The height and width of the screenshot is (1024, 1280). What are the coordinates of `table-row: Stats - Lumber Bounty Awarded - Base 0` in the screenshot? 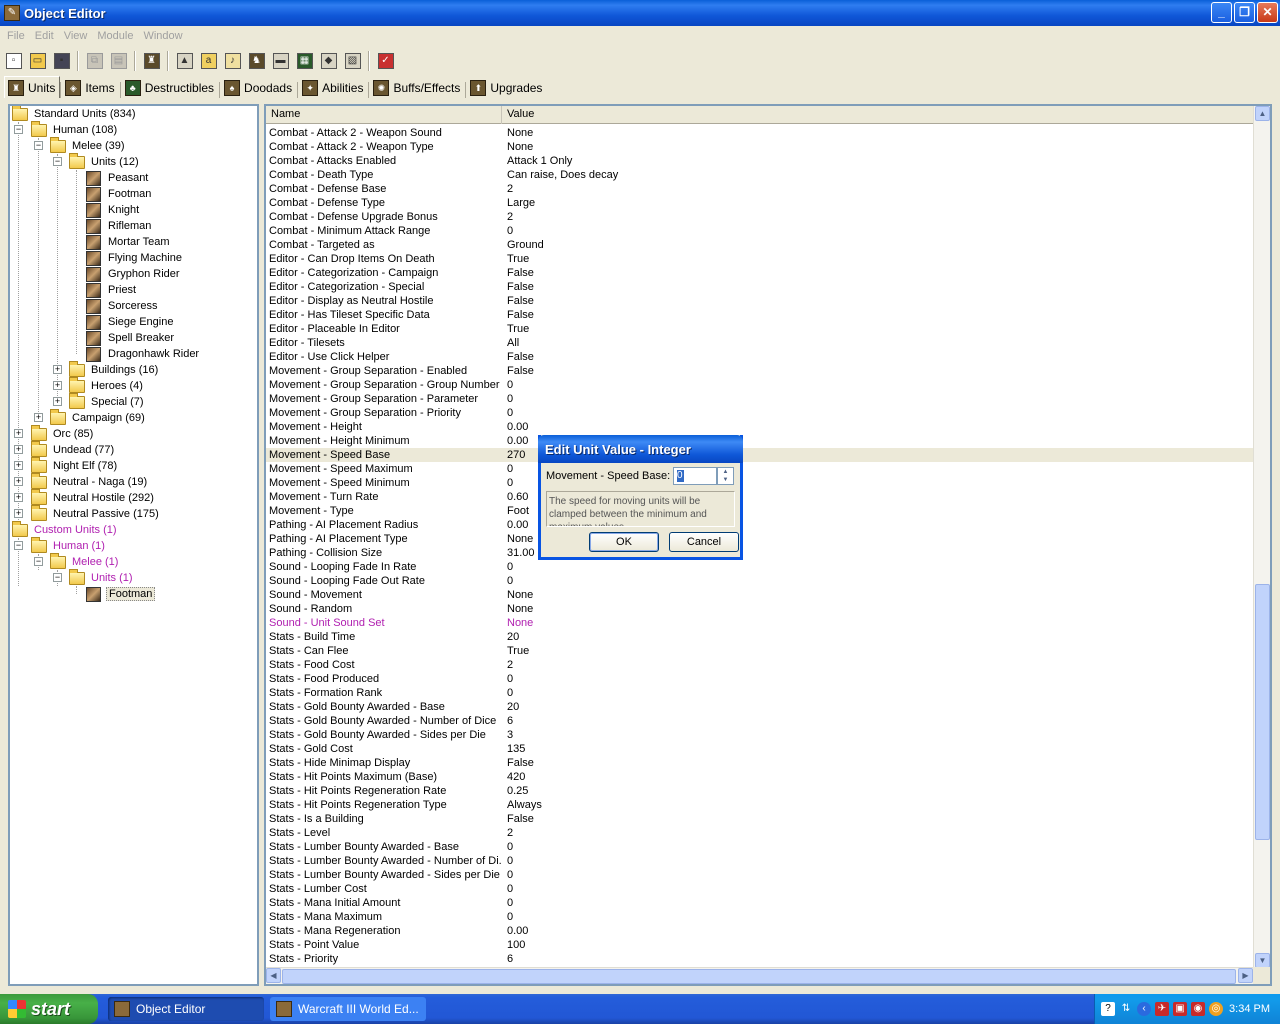 It's located at (760, 847).